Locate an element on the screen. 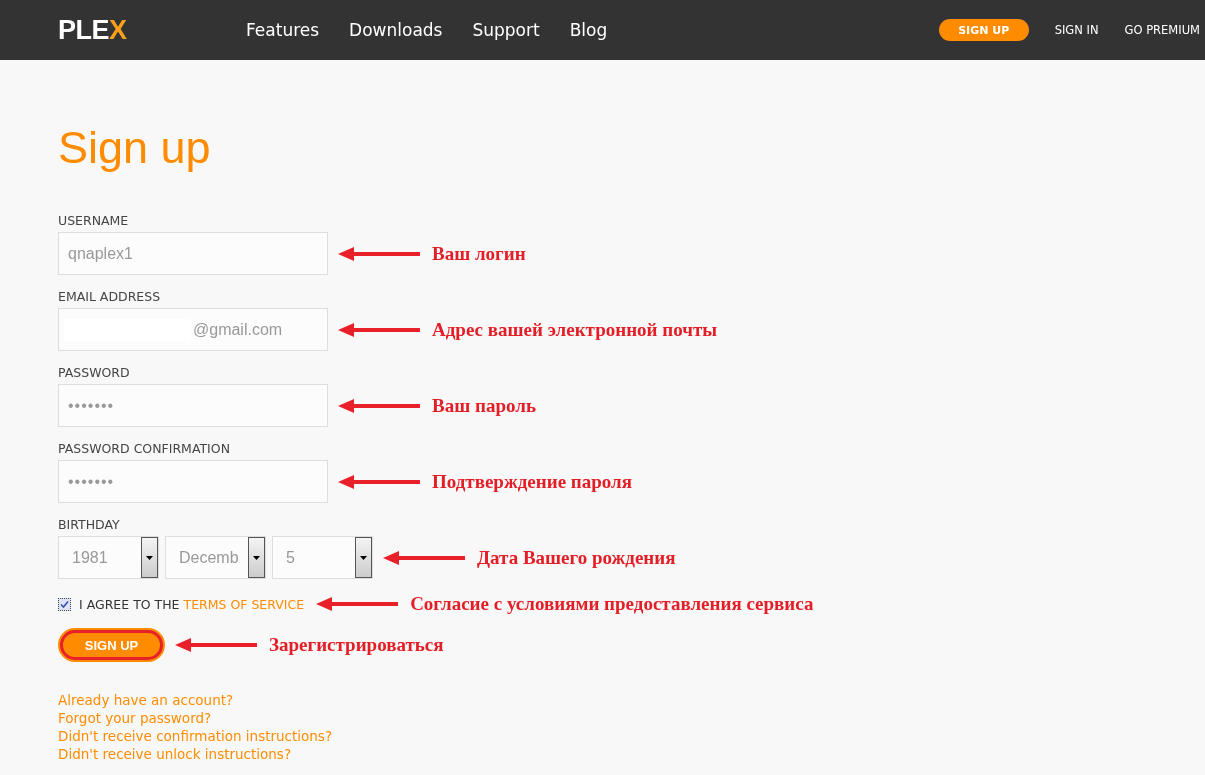 The width and height of the screenshot is (1205, 775). go-premium-link: GO PREMIUM is located at coordinates (1162, 30).